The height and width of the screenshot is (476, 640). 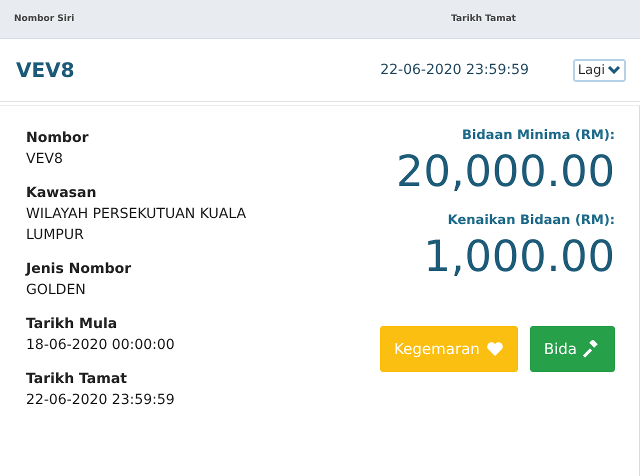 What do you see at coordinates (72, 324) in the screenshot?
I see `detail-label: Tarikh Mula` at bounding box center [72, 324].